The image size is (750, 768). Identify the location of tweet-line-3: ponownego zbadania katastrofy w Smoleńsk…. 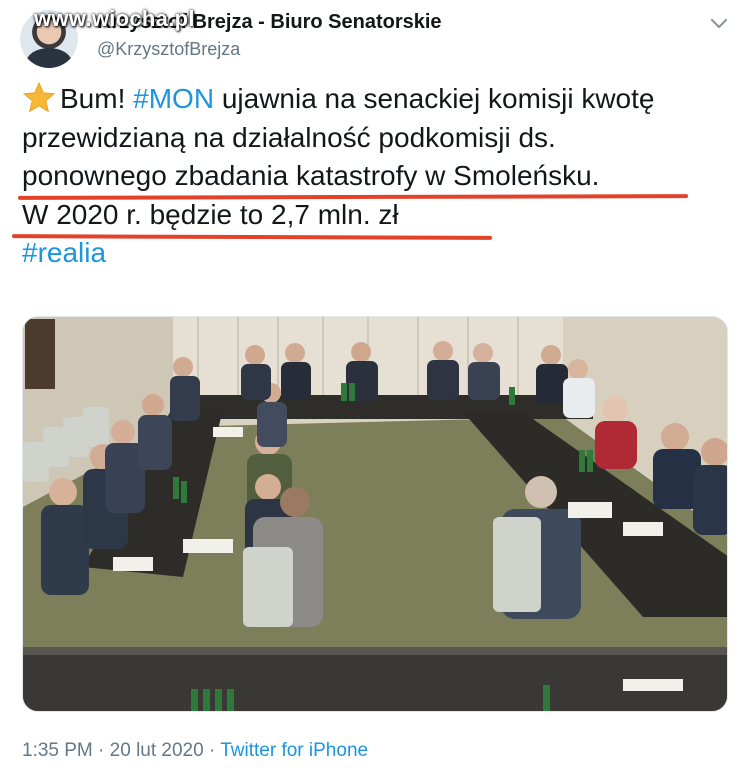
(311, 175).